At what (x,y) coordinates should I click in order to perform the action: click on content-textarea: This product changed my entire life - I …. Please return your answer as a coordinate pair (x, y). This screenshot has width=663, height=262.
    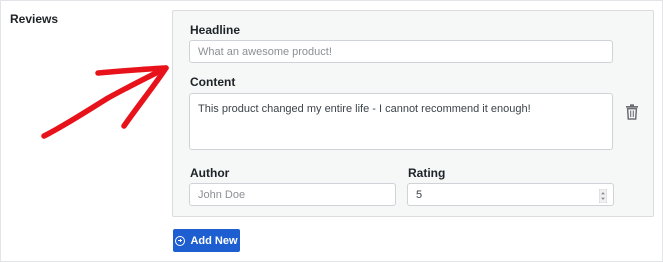
    Looking at the image, I should click on (401, 121).